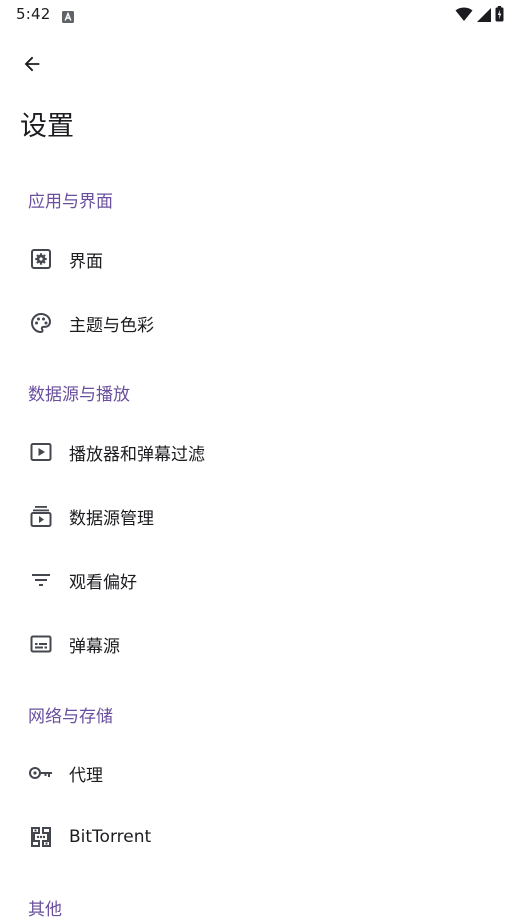 The width and height of the screenshot is (518, 920). What do you see at coordinates (259, 323) in the screenshot?
I see `settings-item-theme: 主题与色彩` at bounding box center [259, 323].